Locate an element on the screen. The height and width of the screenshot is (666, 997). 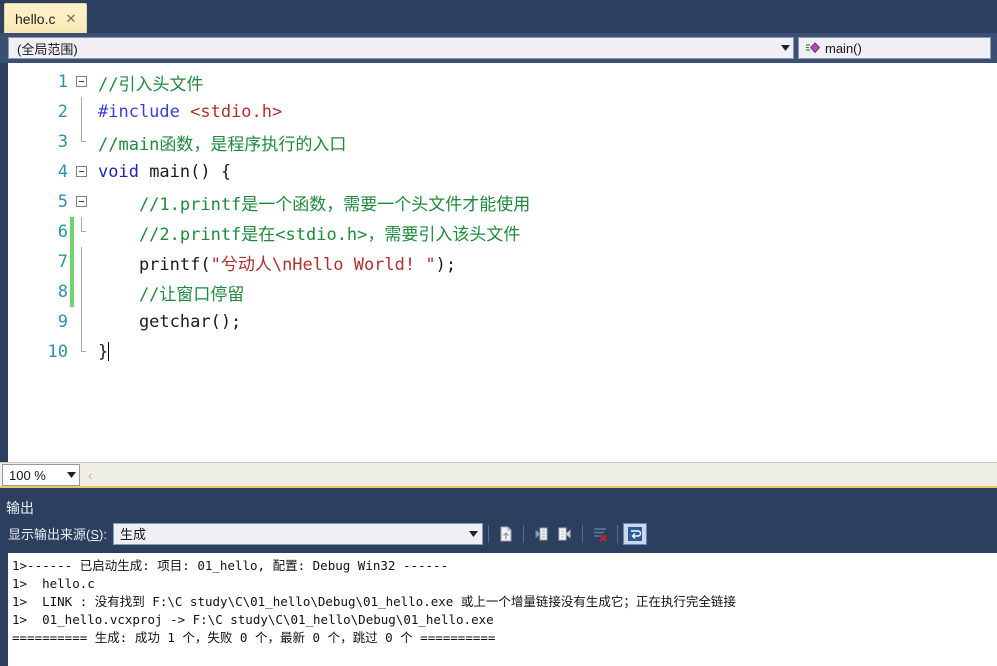
member-dropdown: main() is located at coordinates (894, 48).